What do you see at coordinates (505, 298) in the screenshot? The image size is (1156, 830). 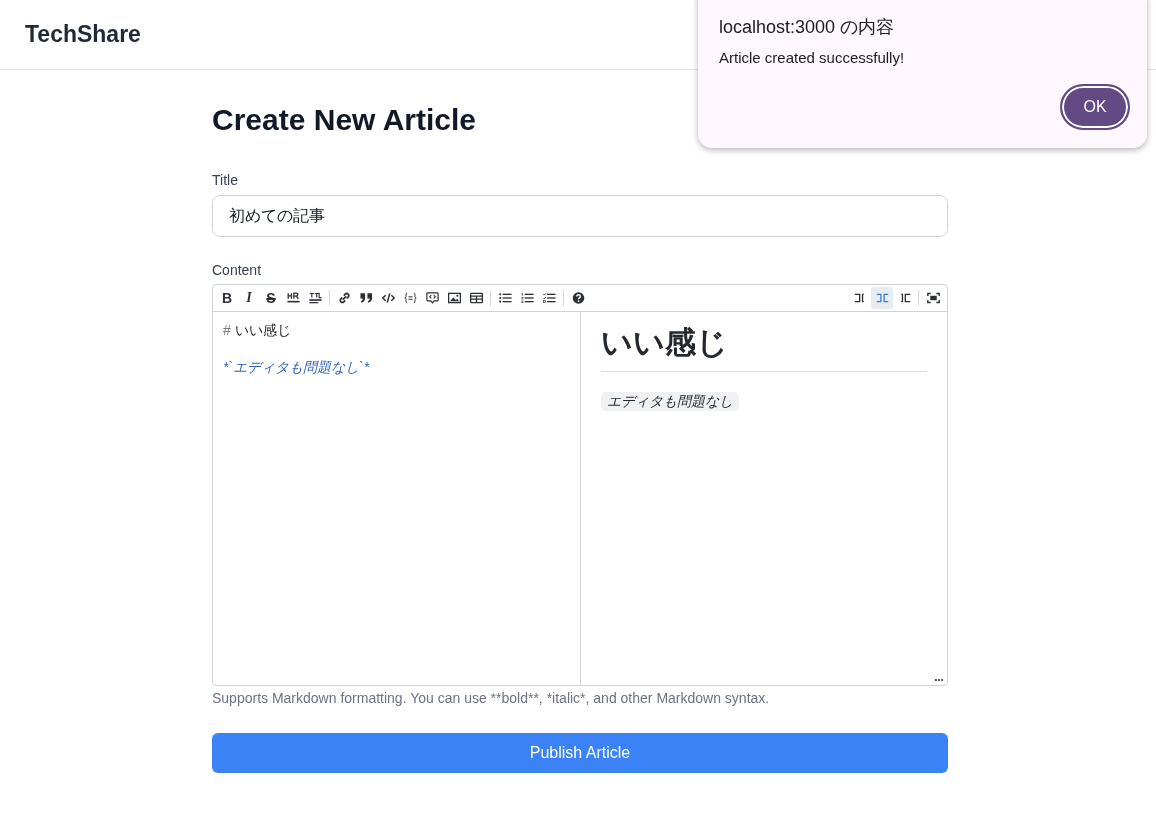 I see `bullet-list-icon` at bounding box center [505, 298].